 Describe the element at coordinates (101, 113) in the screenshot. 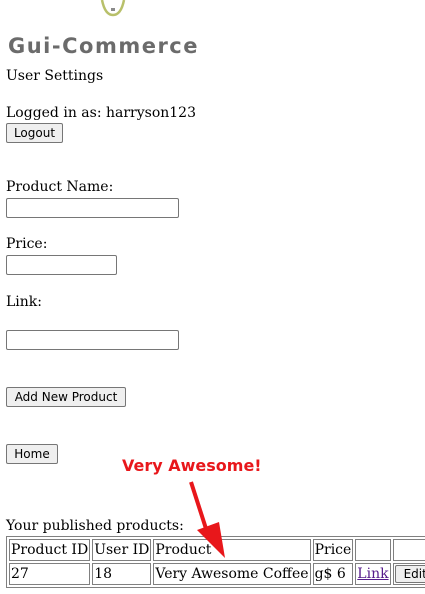

I see `logged-in-text: Logged in as: harryson123` at that location.